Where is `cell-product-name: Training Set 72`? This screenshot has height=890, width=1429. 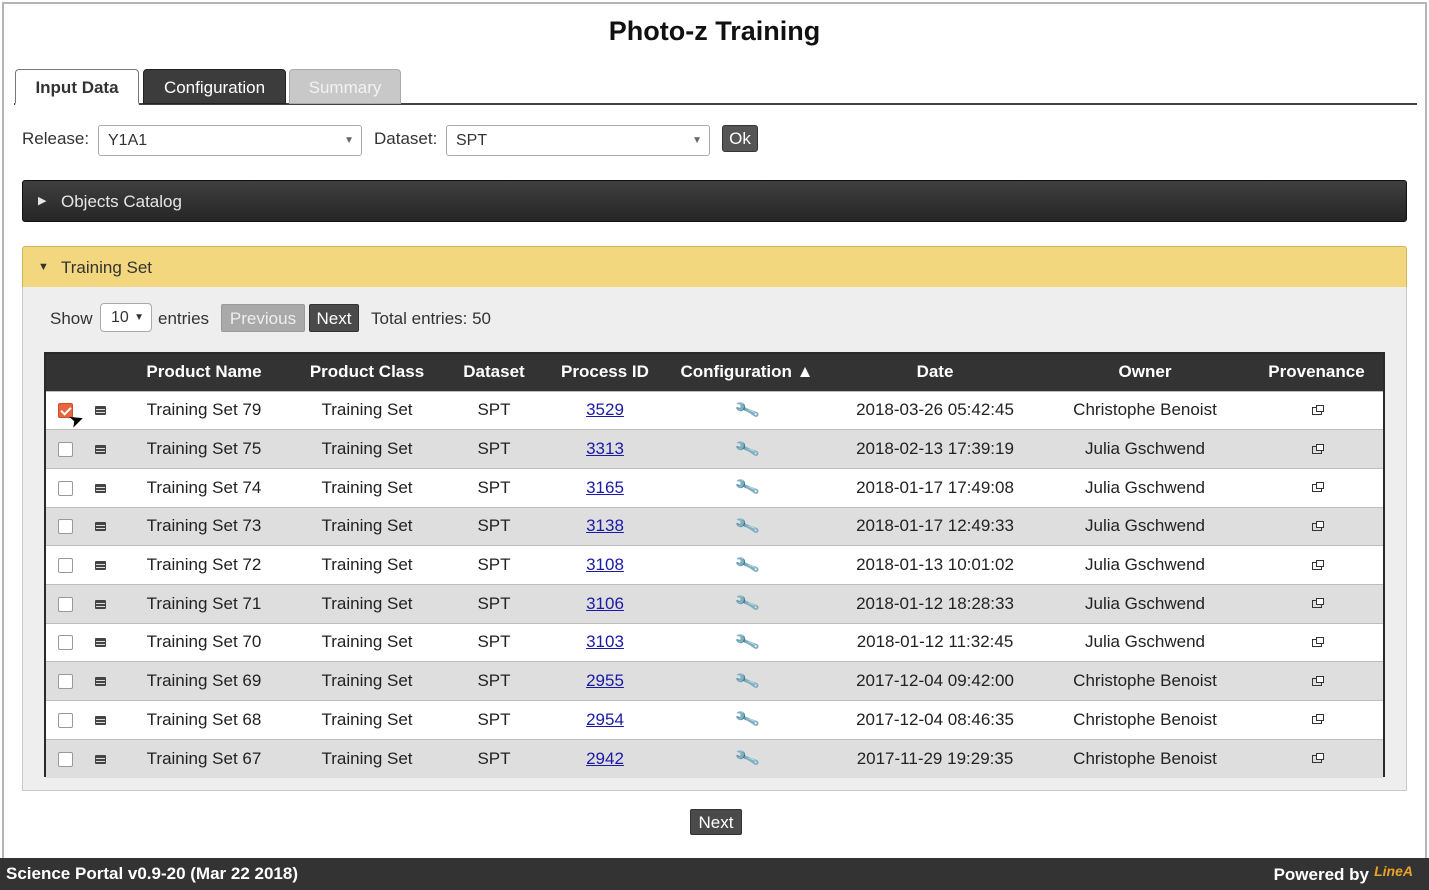 cell-product-name: Training Set 72 is located at coordinates (204, 565).